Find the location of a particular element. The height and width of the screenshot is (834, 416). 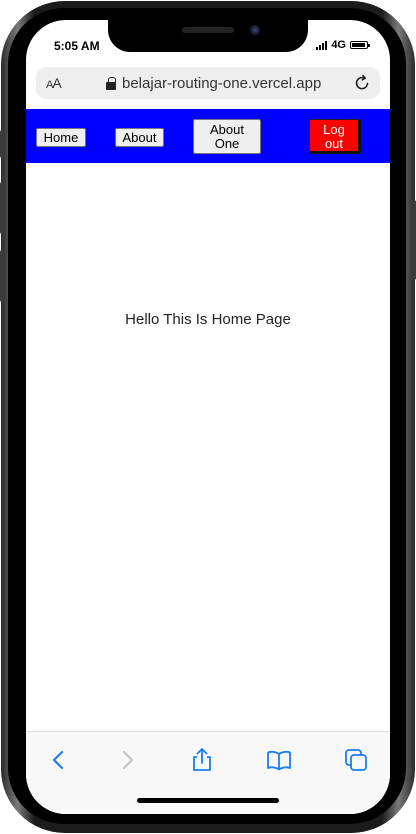

tabs-icon is located at coordinates (356, 760).